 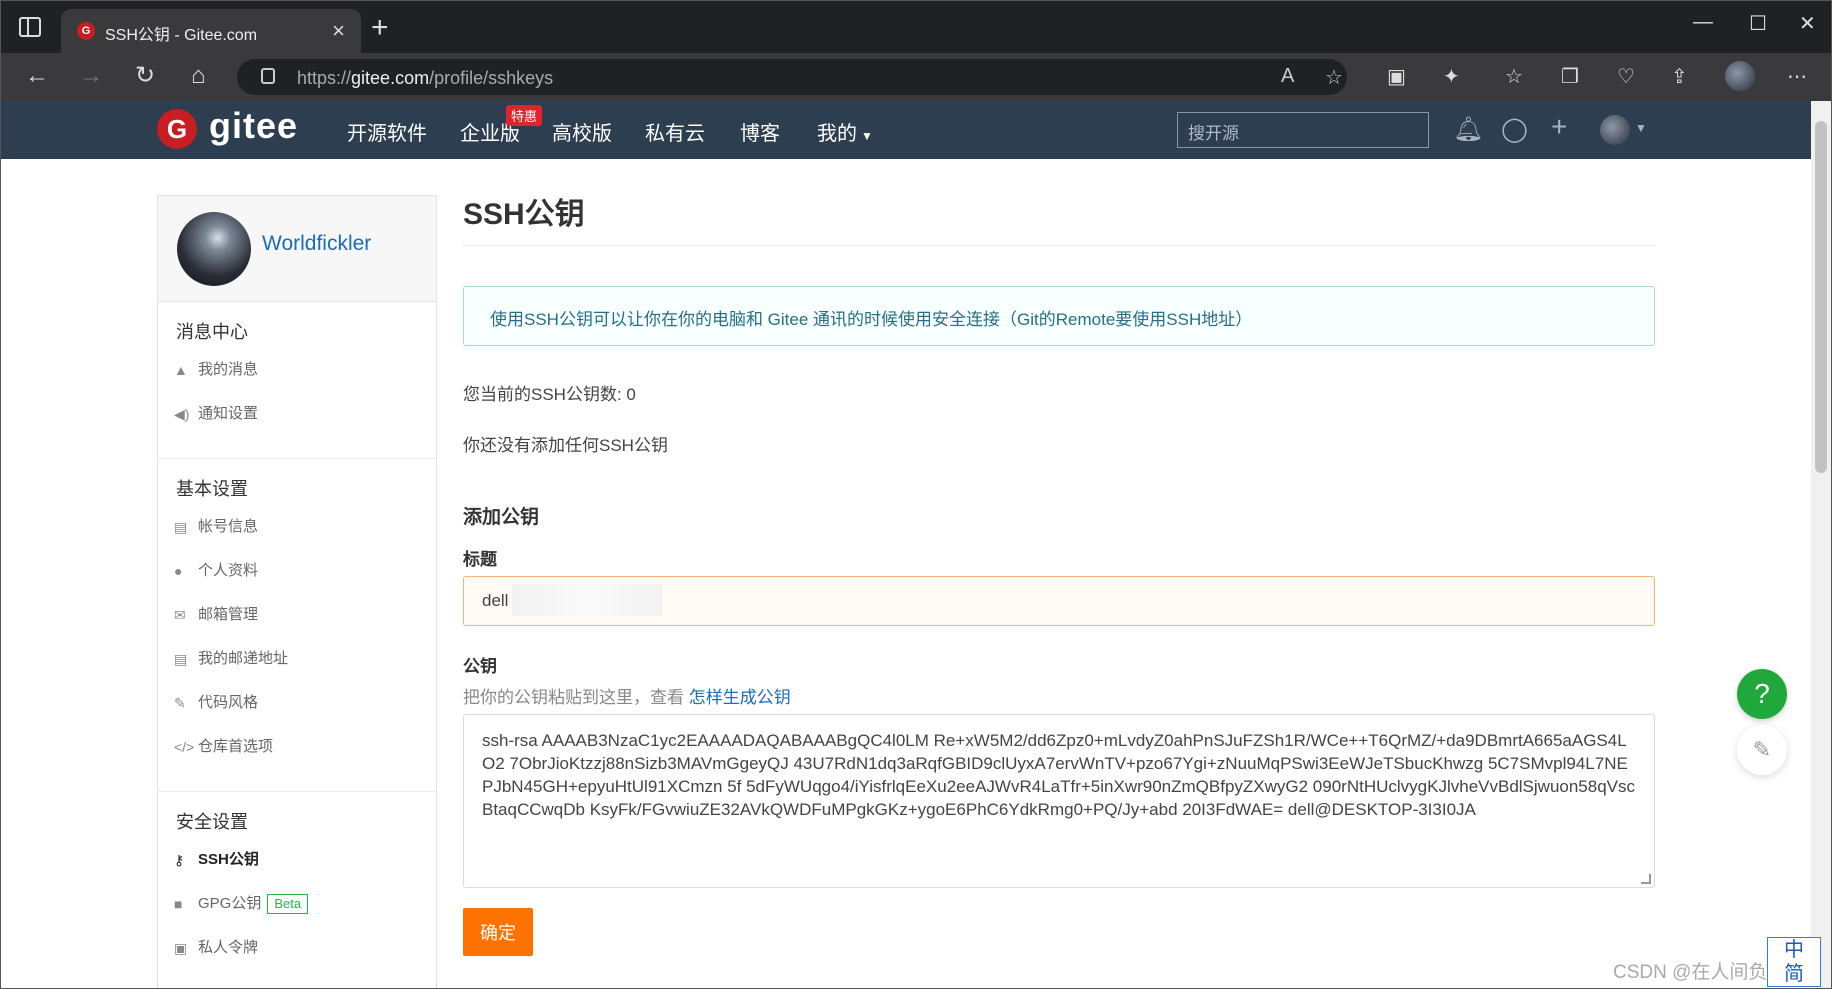 I want to click on sidebar-item-private-tokens: ▣ 私人令牌, so click(x=297, y=960).